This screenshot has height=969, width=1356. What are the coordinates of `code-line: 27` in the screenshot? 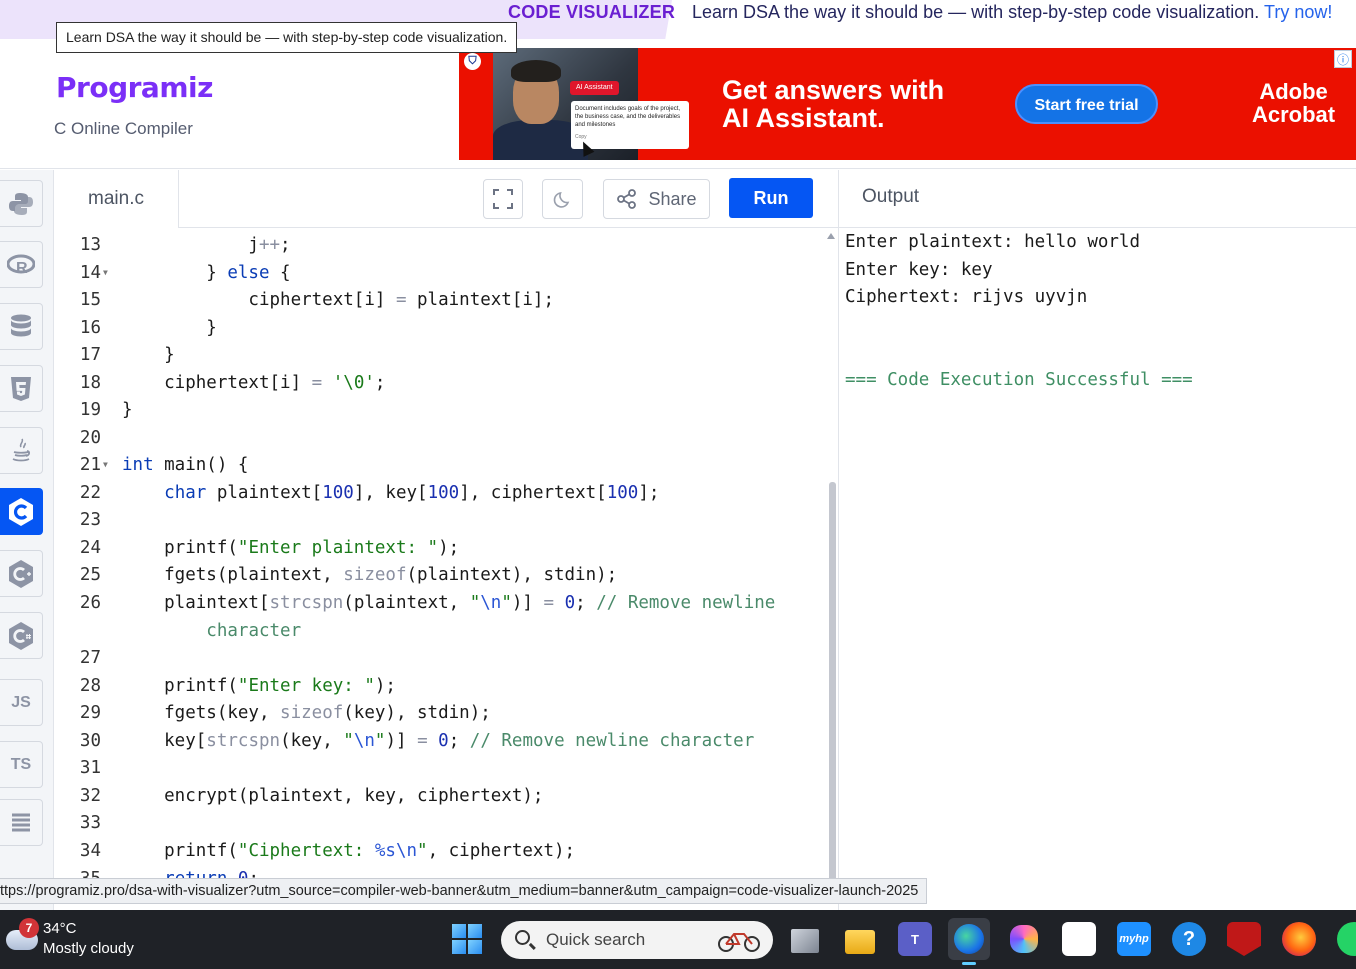 It's located at (442, 658).